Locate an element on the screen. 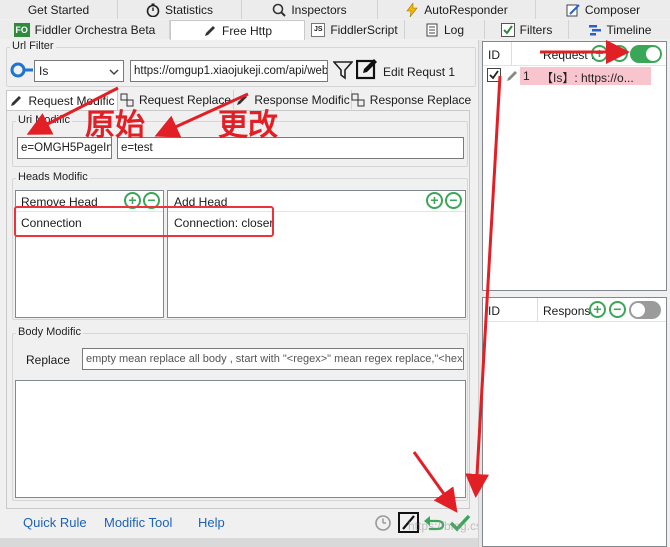 The width and height of the screenshot is (670, 547). response-list-header: ID Response + − is located at coordinates (574, 310).